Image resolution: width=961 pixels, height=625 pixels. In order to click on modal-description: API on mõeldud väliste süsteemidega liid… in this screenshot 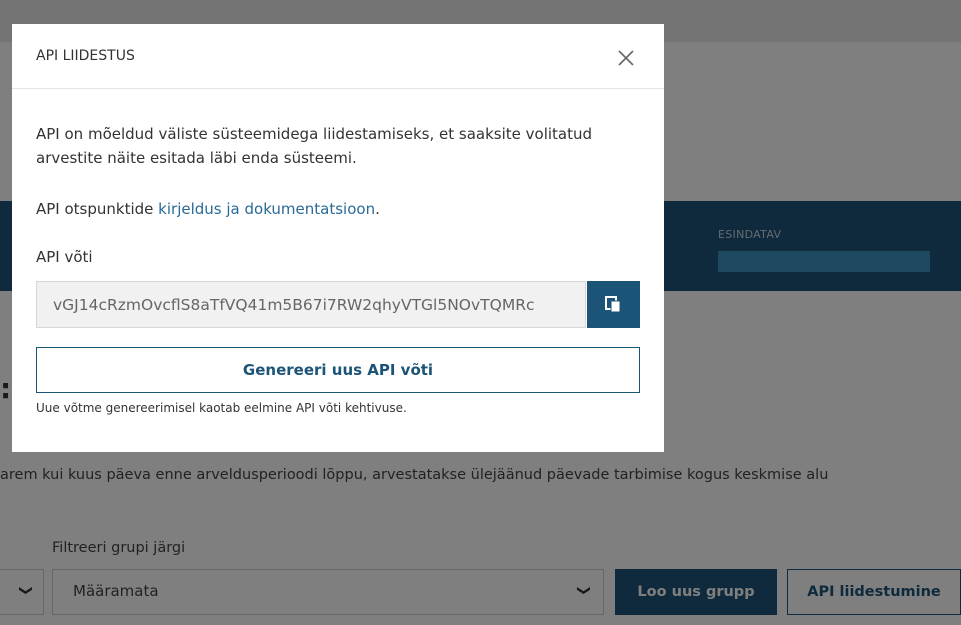, I will do `click(314, 146)`.